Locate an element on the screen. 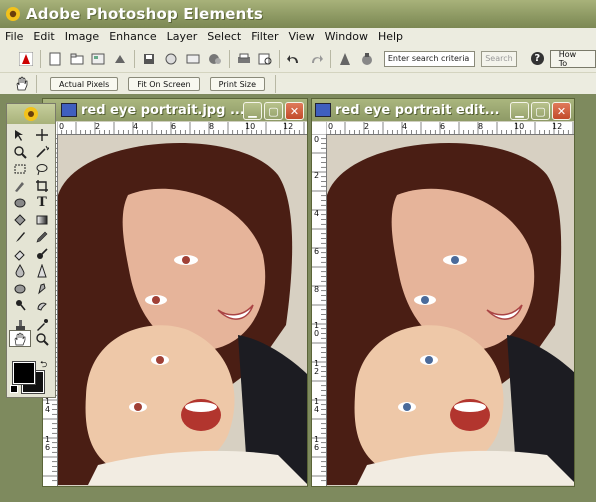 The width and height of the screenshot is (596, 502). print-size-button: Print Size is located at coordinates (237, 84).